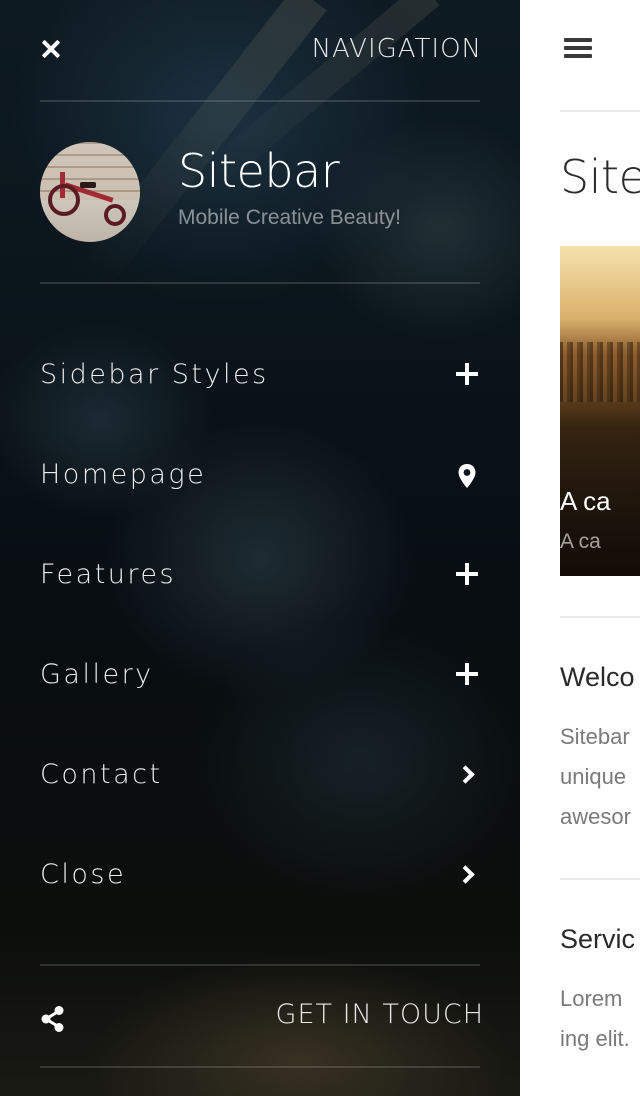 This screenshot has height=1096, width=640. I want to click on sidebar-item-label: Sidebar Styles, so click(154, 374).